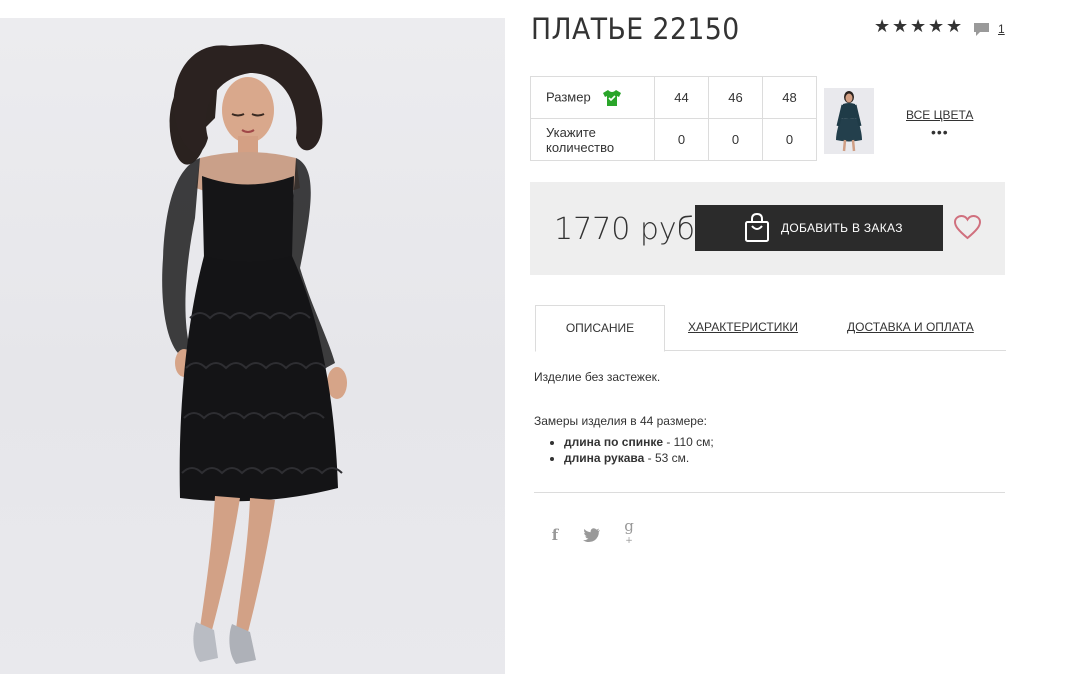 The width and height of the screenshot is (1069, 674). I want to click on quantity-label: Укажите количество, so click(592, 139).